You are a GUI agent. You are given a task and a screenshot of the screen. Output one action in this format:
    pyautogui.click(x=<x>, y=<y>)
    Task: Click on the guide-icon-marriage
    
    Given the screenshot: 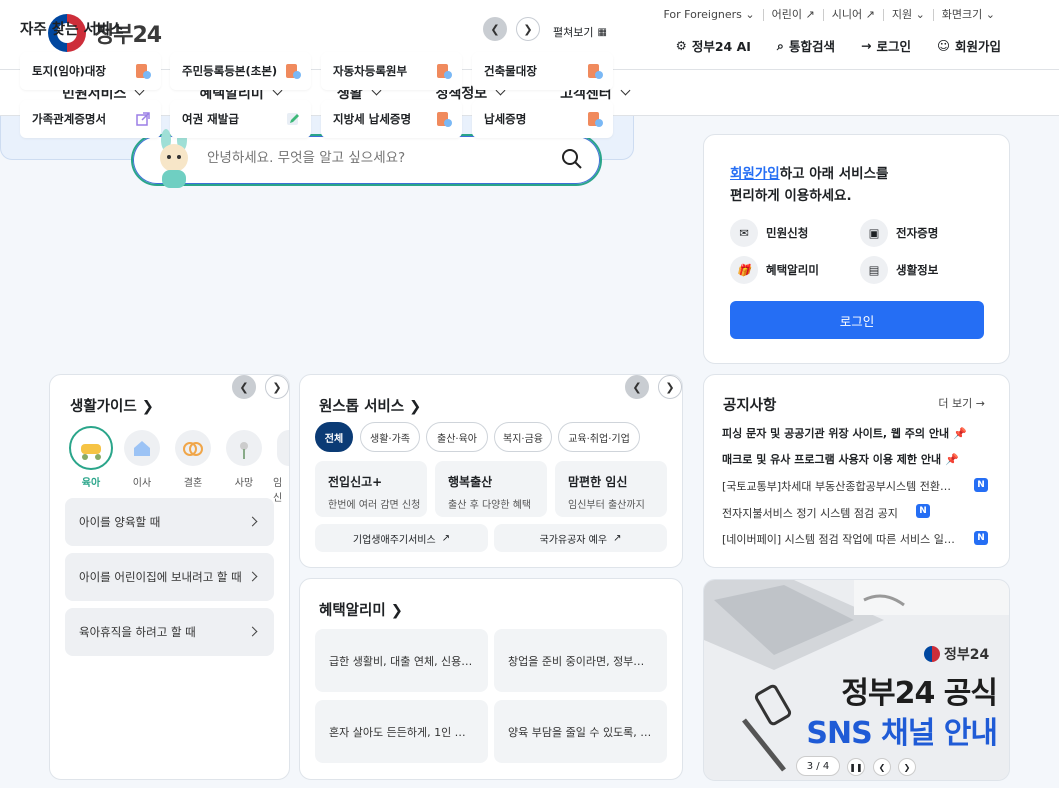 What is the action you would take?
    pyautogui.click(x=193, y=448)
    